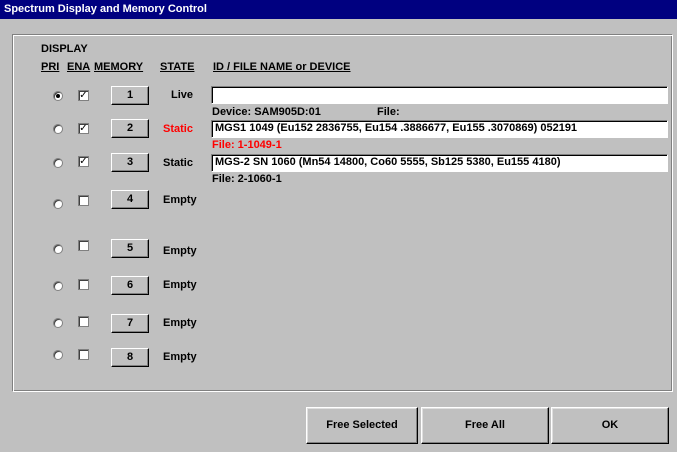 The height and width of the screenshot is (452, 677). I want to click on window-title: Spectrum Display and Memory Control, so click(338, 9).